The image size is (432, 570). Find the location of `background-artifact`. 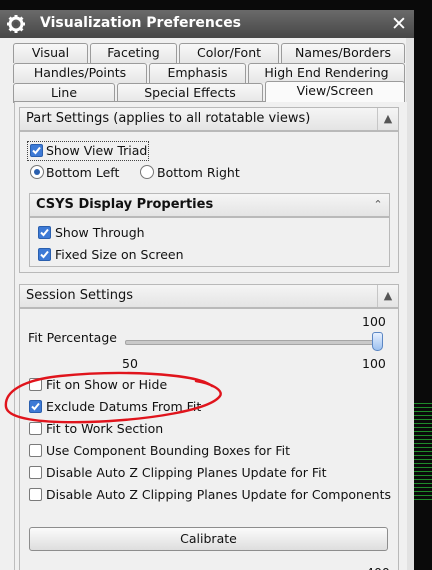

background-artifact is located at coordinates (423, 450).